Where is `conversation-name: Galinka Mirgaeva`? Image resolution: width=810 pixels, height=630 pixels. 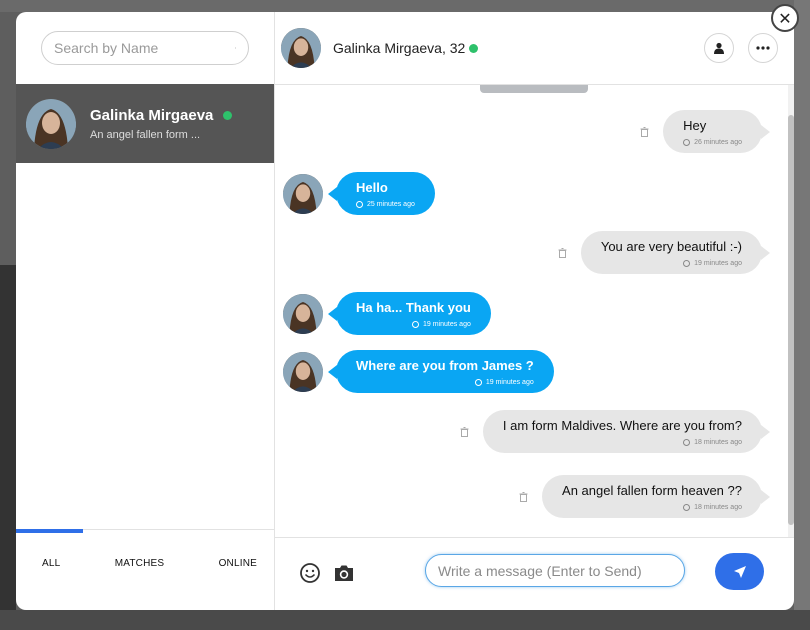
conversation-name: Galinka Mirgaeva is located at coordinates (161, 115).